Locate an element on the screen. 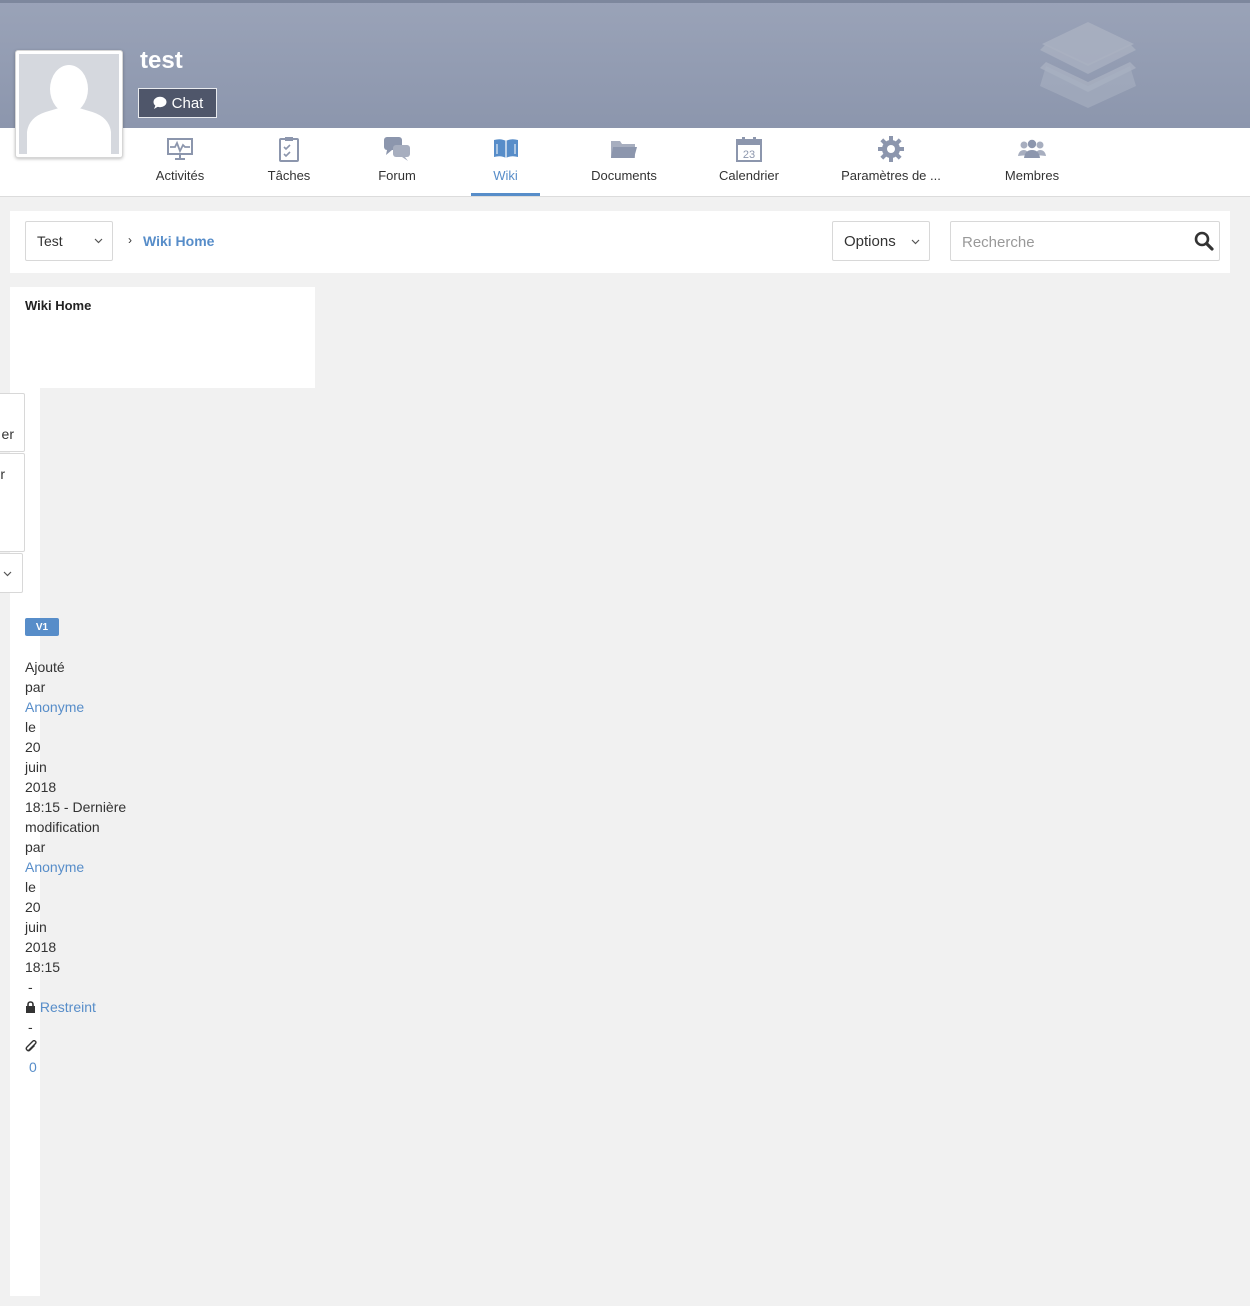  restriction-label: Restreint is located at coordinates (68, 1007).